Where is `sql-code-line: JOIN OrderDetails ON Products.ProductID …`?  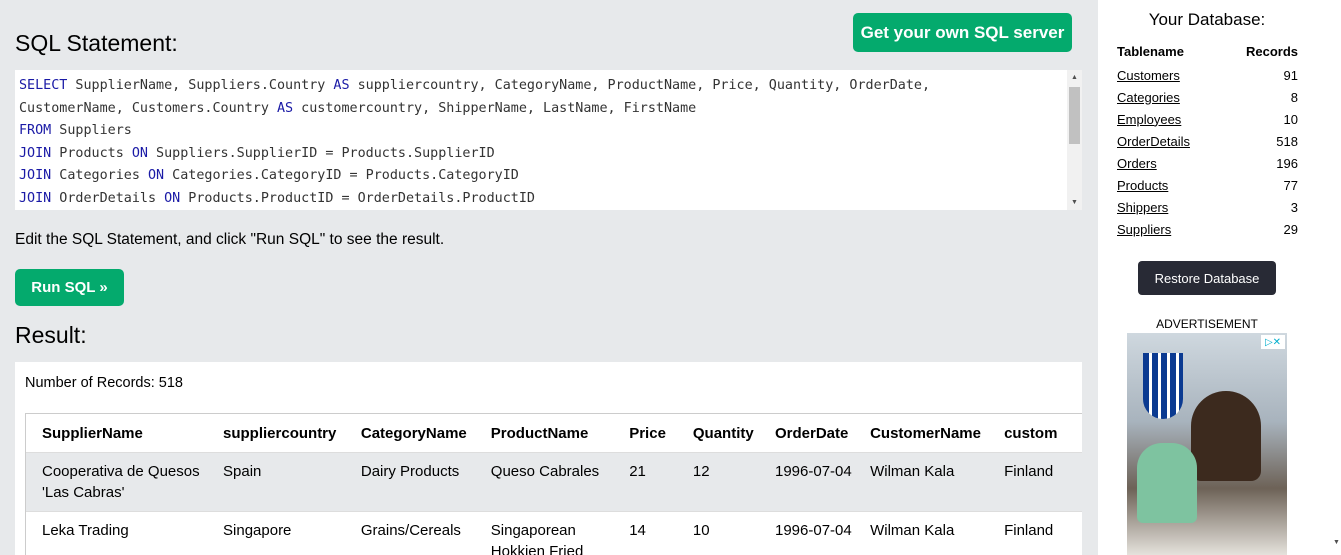 sql-code-line: JOIN OrderDetails ON Products.ProductID … is located at coordinates (474, 199).